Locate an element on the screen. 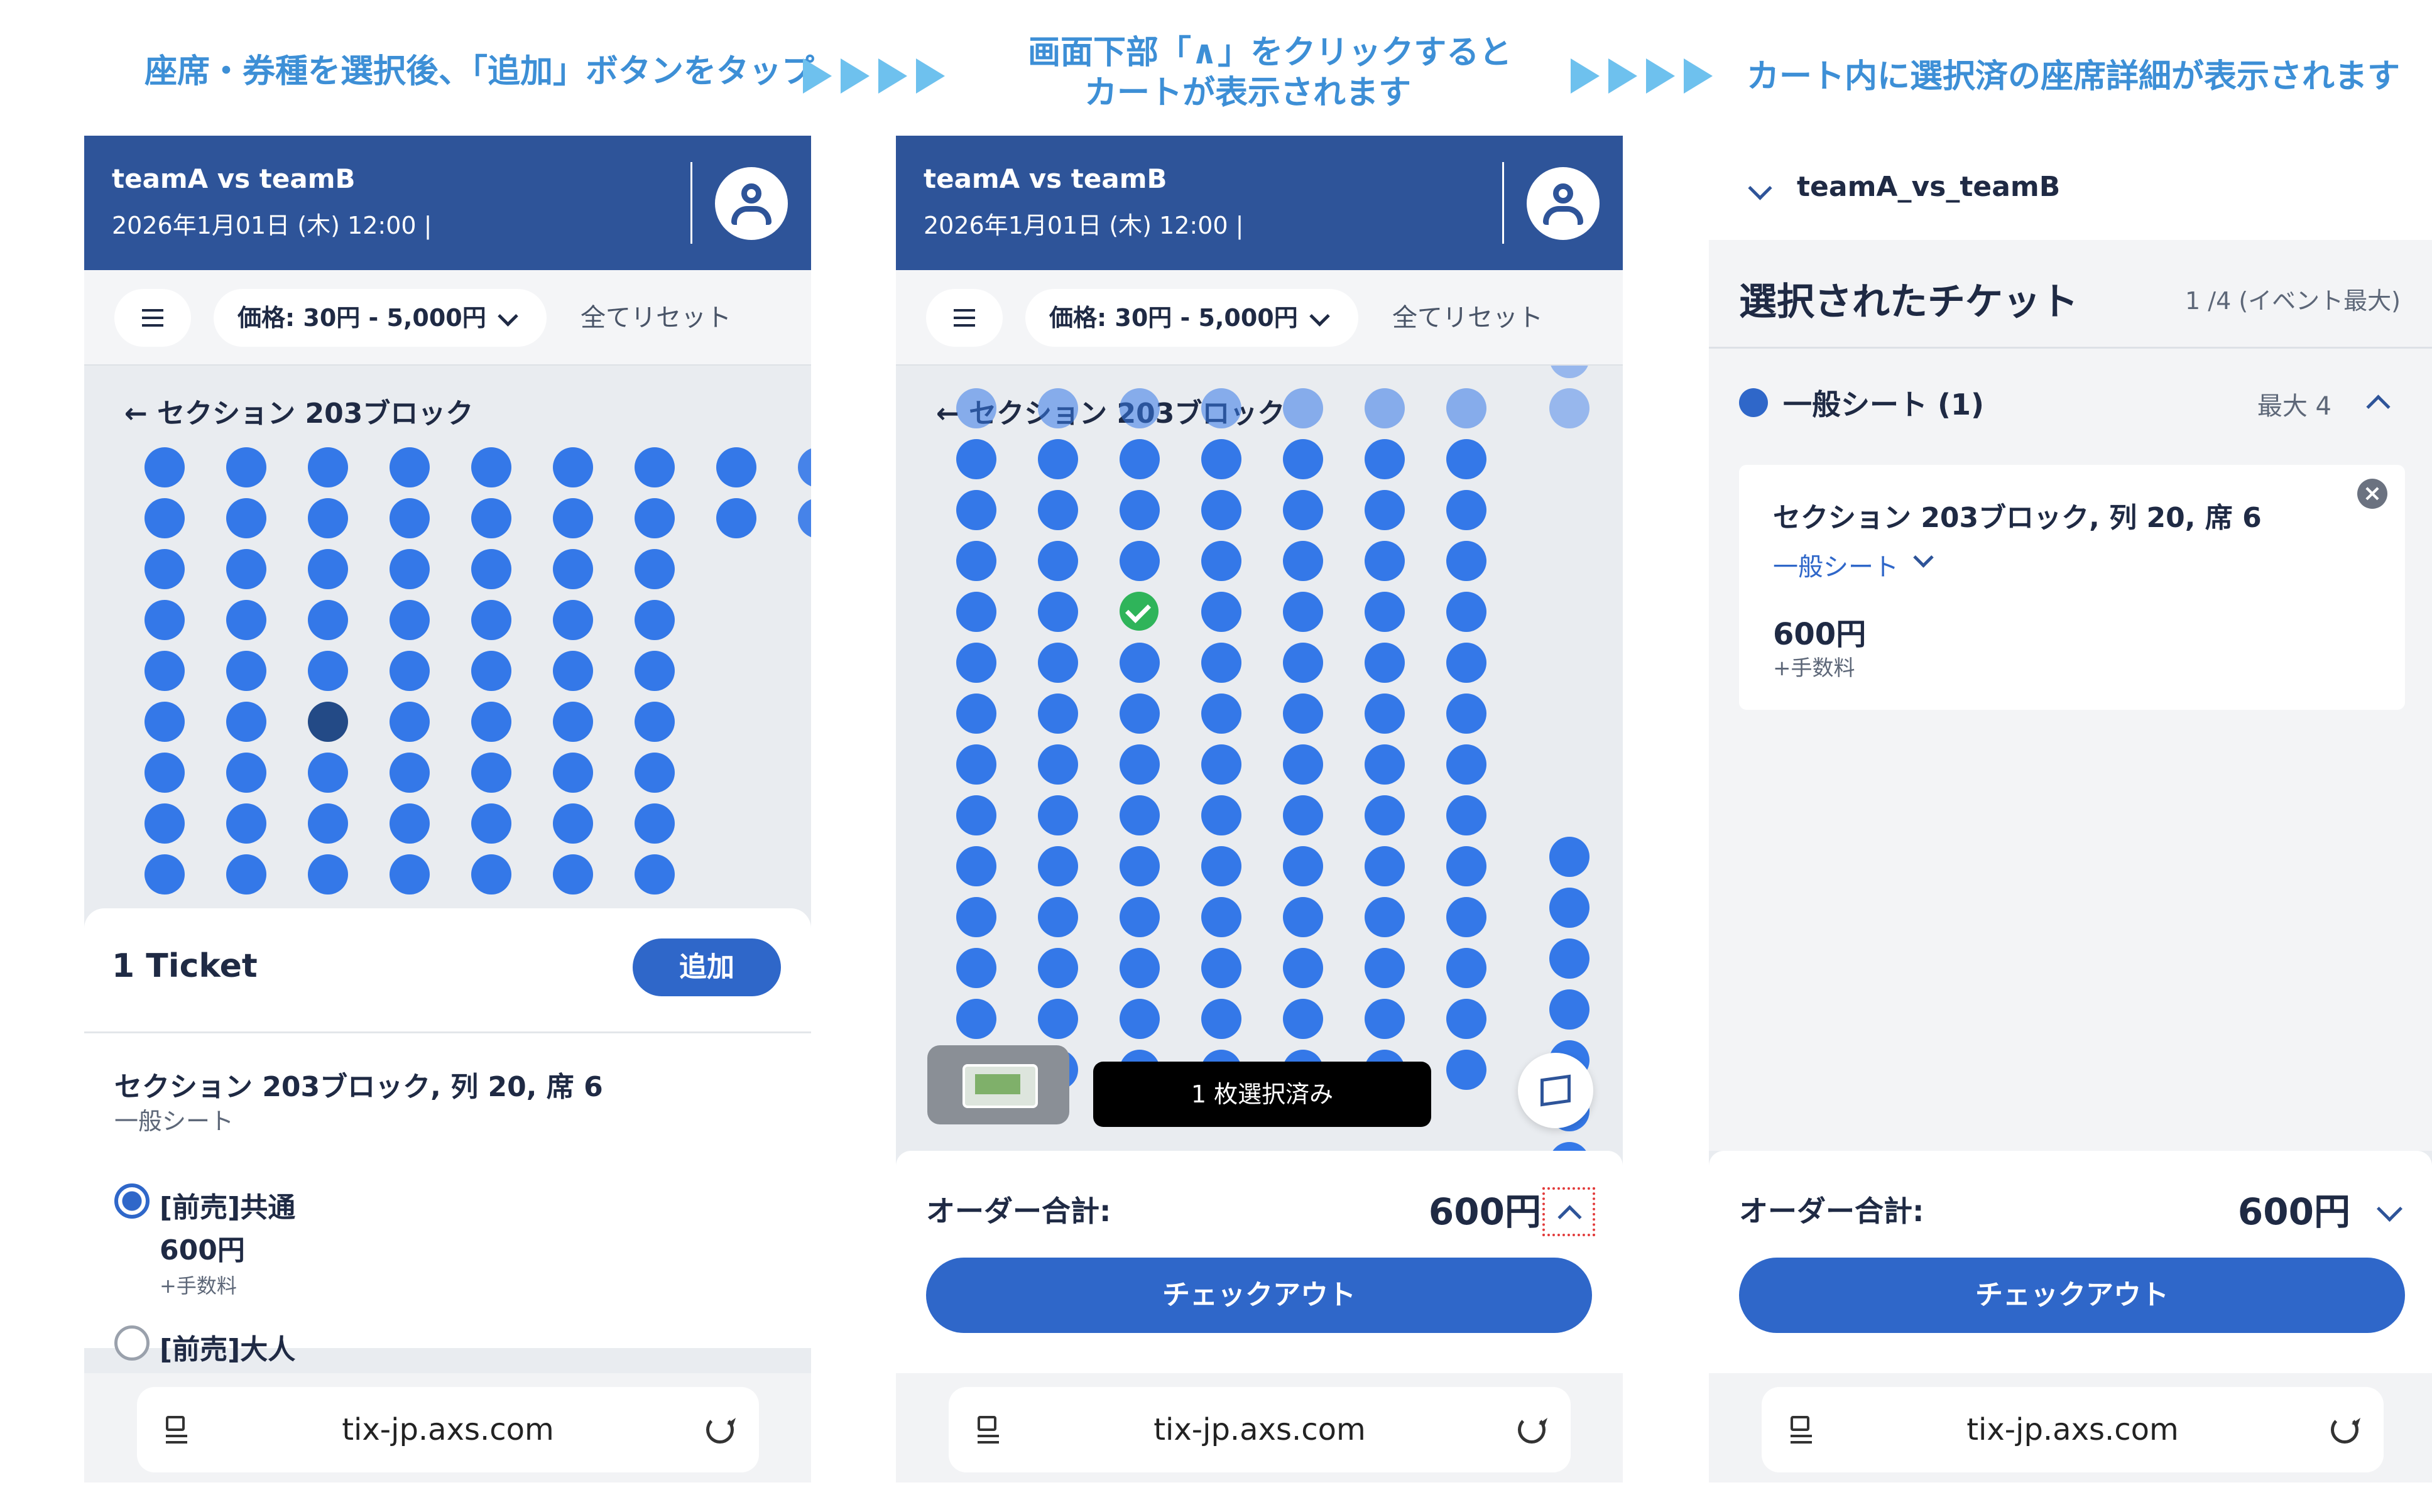  url-field: tix-jp.axs.com is located at coordinates (1260, 1429).